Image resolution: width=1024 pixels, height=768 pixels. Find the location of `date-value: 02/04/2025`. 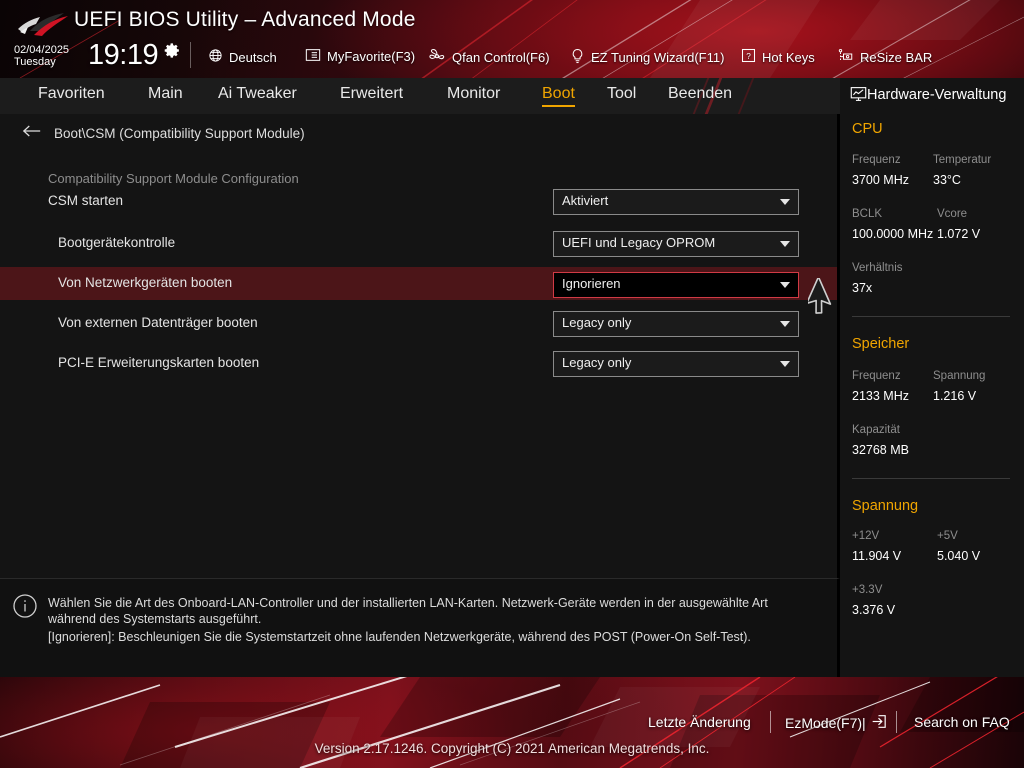

date-value: 02/04/2025 is located at coordinates (42, 50).